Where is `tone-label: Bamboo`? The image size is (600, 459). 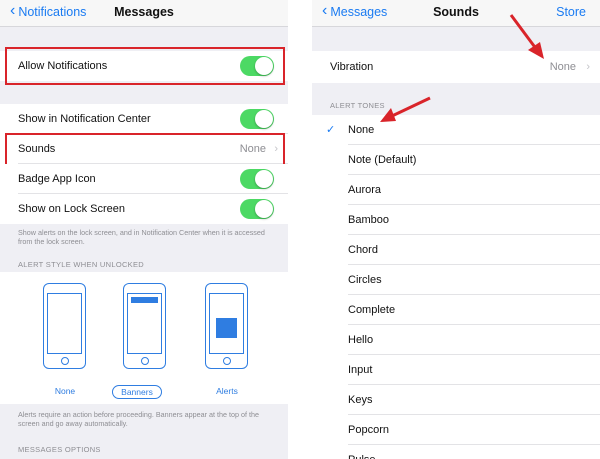
tone-label: Bamboo is located at coordinates (368, 220).